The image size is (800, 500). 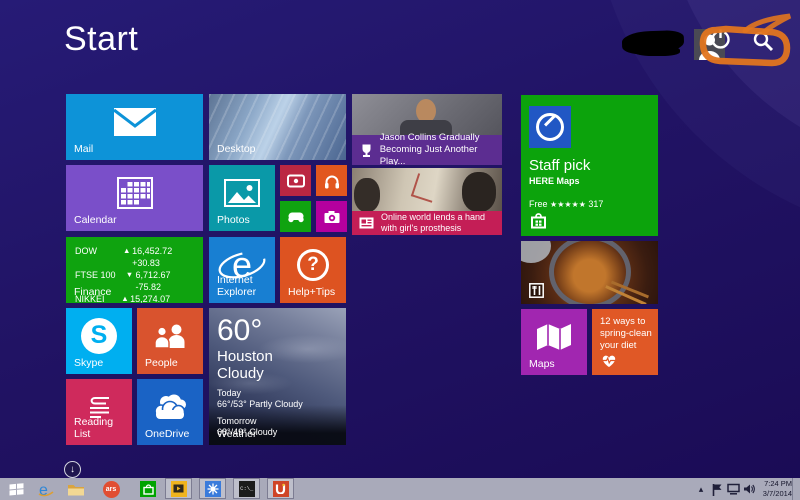 I want to click on taskbar-file-explorer, so click(x=76, y=489).